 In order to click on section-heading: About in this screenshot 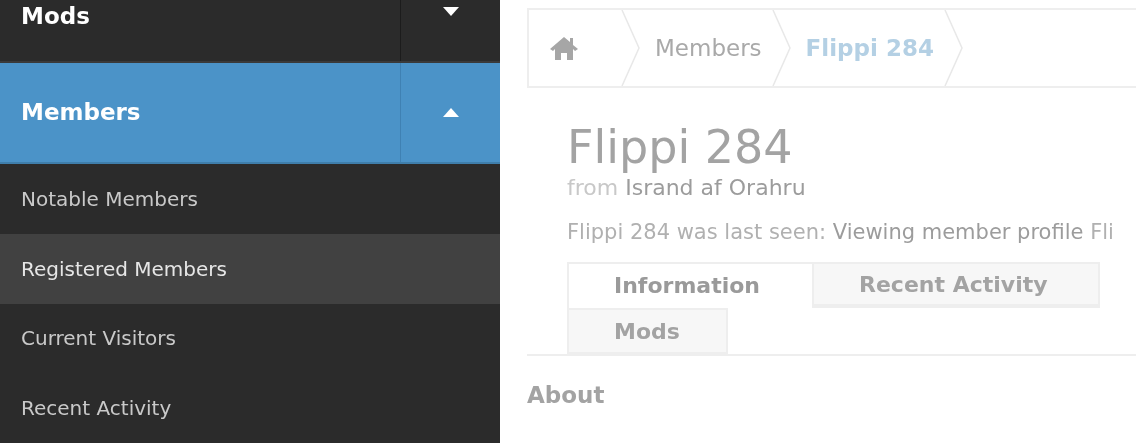, I will do `click(566, 394)`.